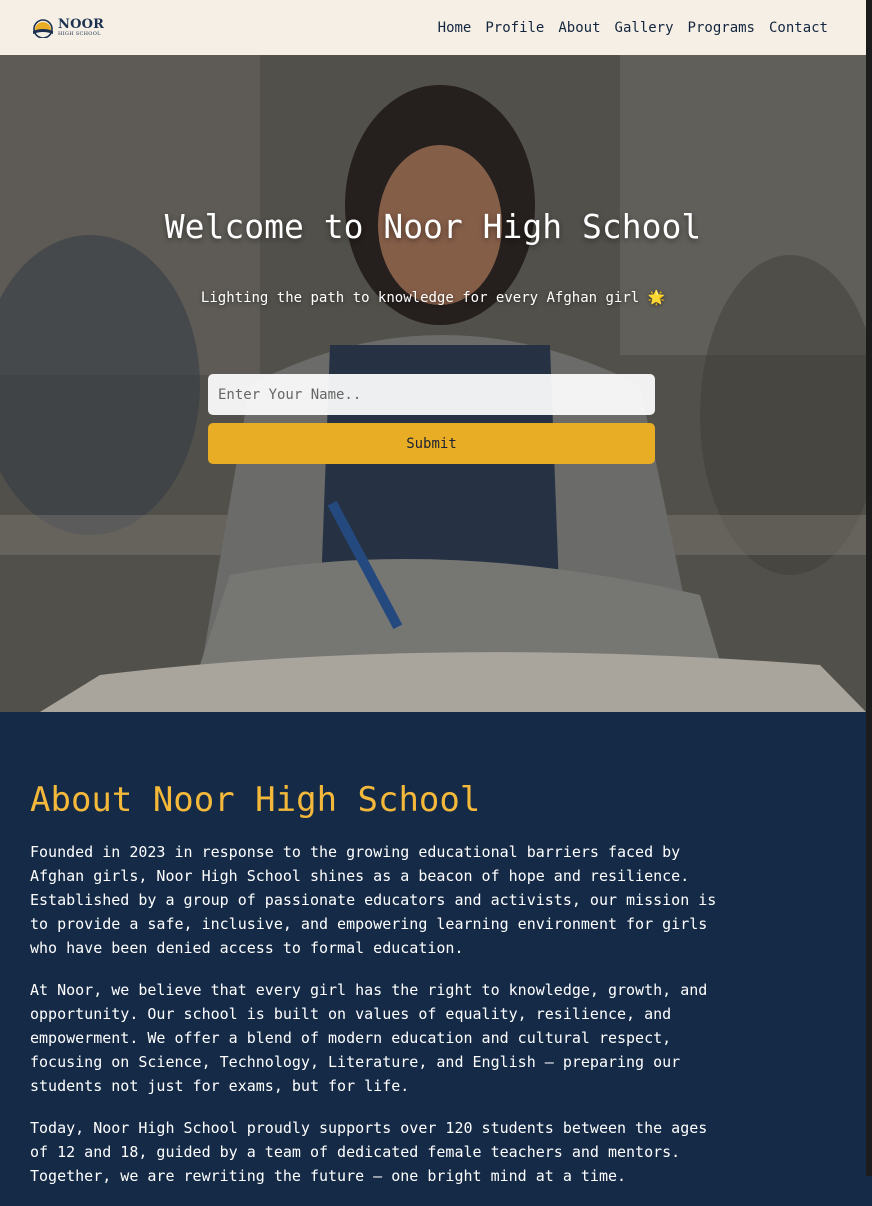  Describe the element at coordinates (455, 28) in the screenshot. I see `nav-link-home: Home` at that location.